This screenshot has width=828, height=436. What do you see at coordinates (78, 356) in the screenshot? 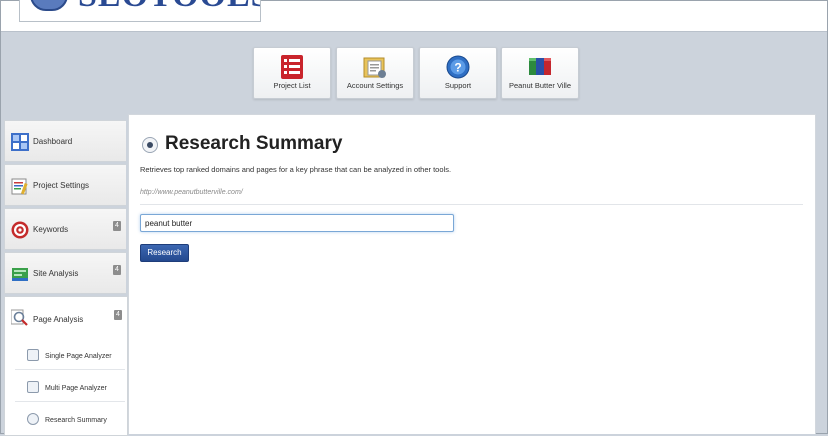
I see `sidebar-subitem-label: Single Page Analyzer` at bounding box center [78, 356].